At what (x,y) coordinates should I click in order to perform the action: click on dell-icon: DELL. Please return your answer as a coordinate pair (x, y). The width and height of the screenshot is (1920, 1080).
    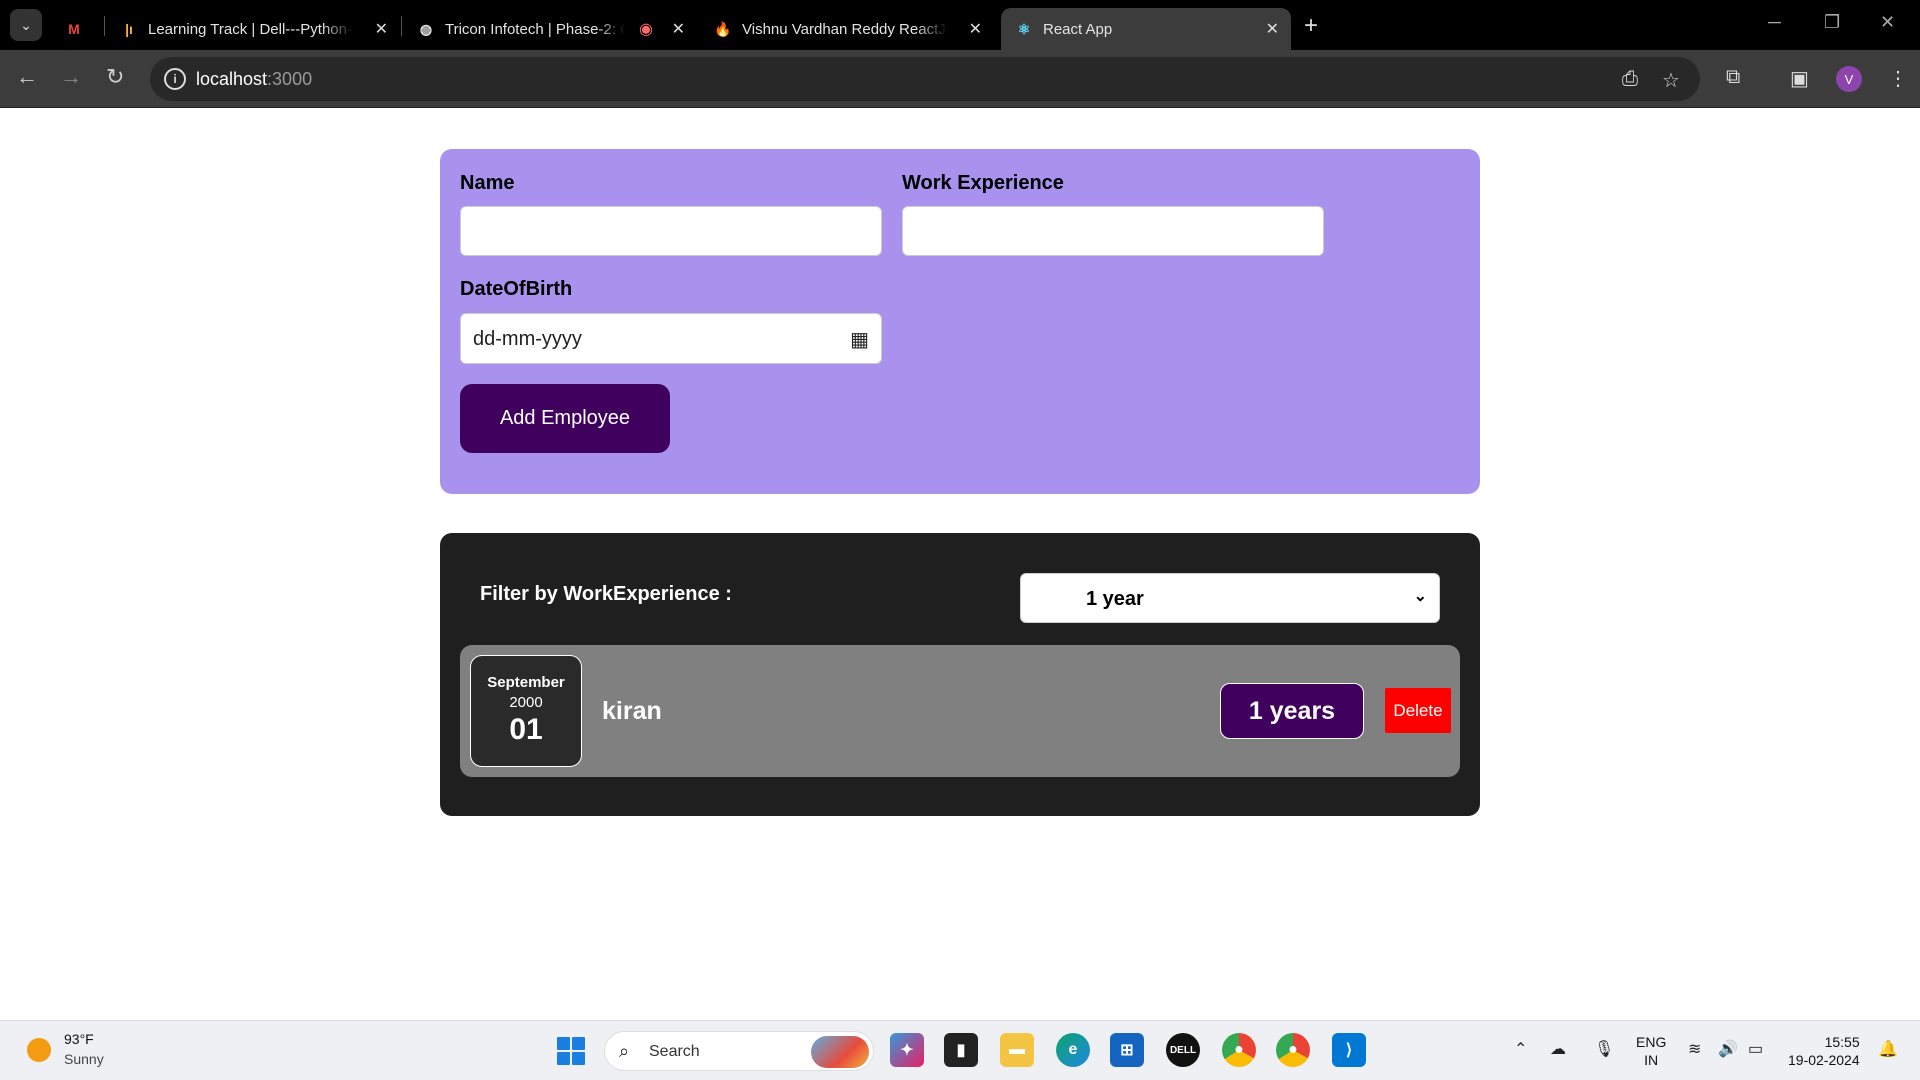
    Looking at the image, I should click on (1183, 1050).